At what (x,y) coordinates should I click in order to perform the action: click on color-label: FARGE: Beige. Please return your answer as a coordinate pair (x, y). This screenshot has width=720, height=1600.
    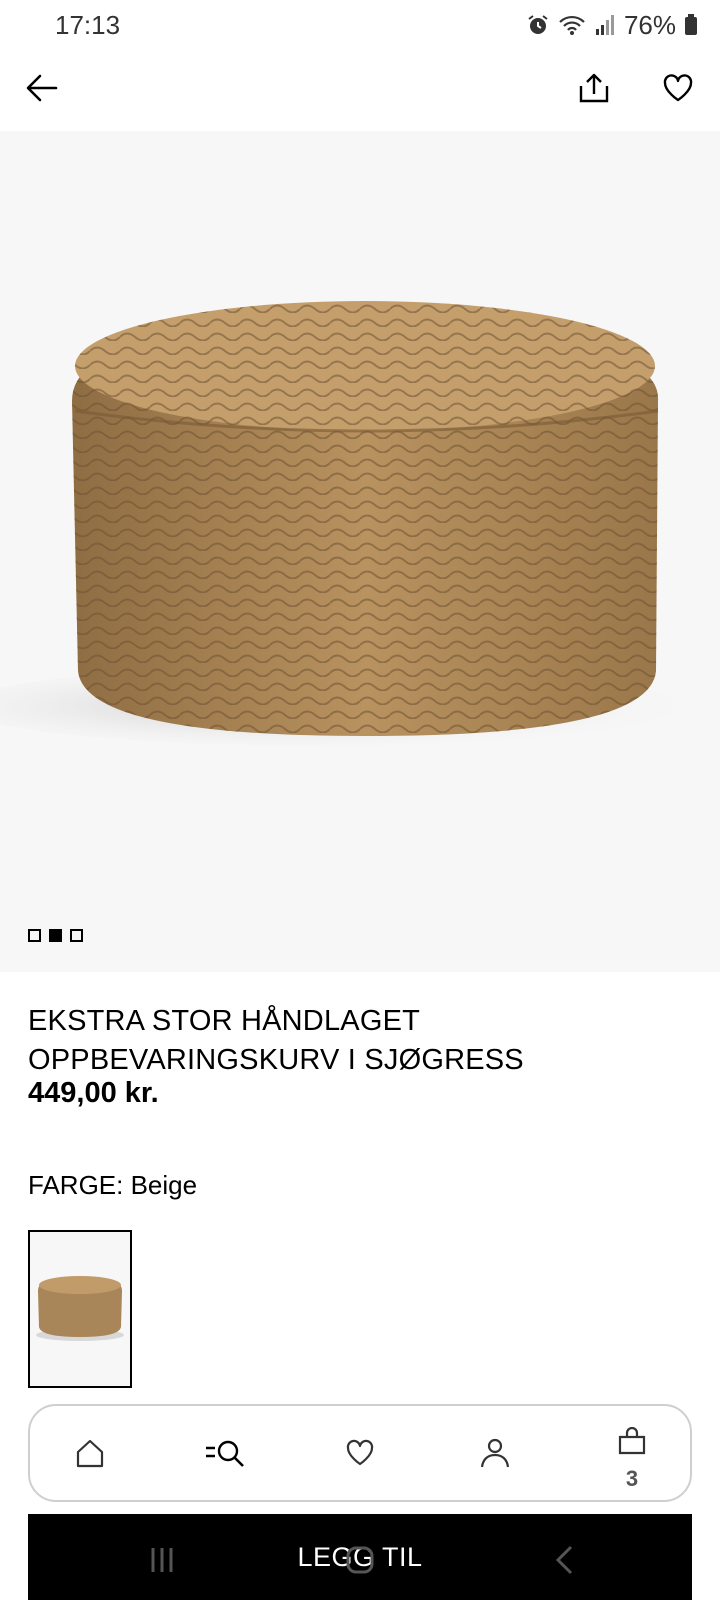
    Looking at the image, I should click on (113, 1185).